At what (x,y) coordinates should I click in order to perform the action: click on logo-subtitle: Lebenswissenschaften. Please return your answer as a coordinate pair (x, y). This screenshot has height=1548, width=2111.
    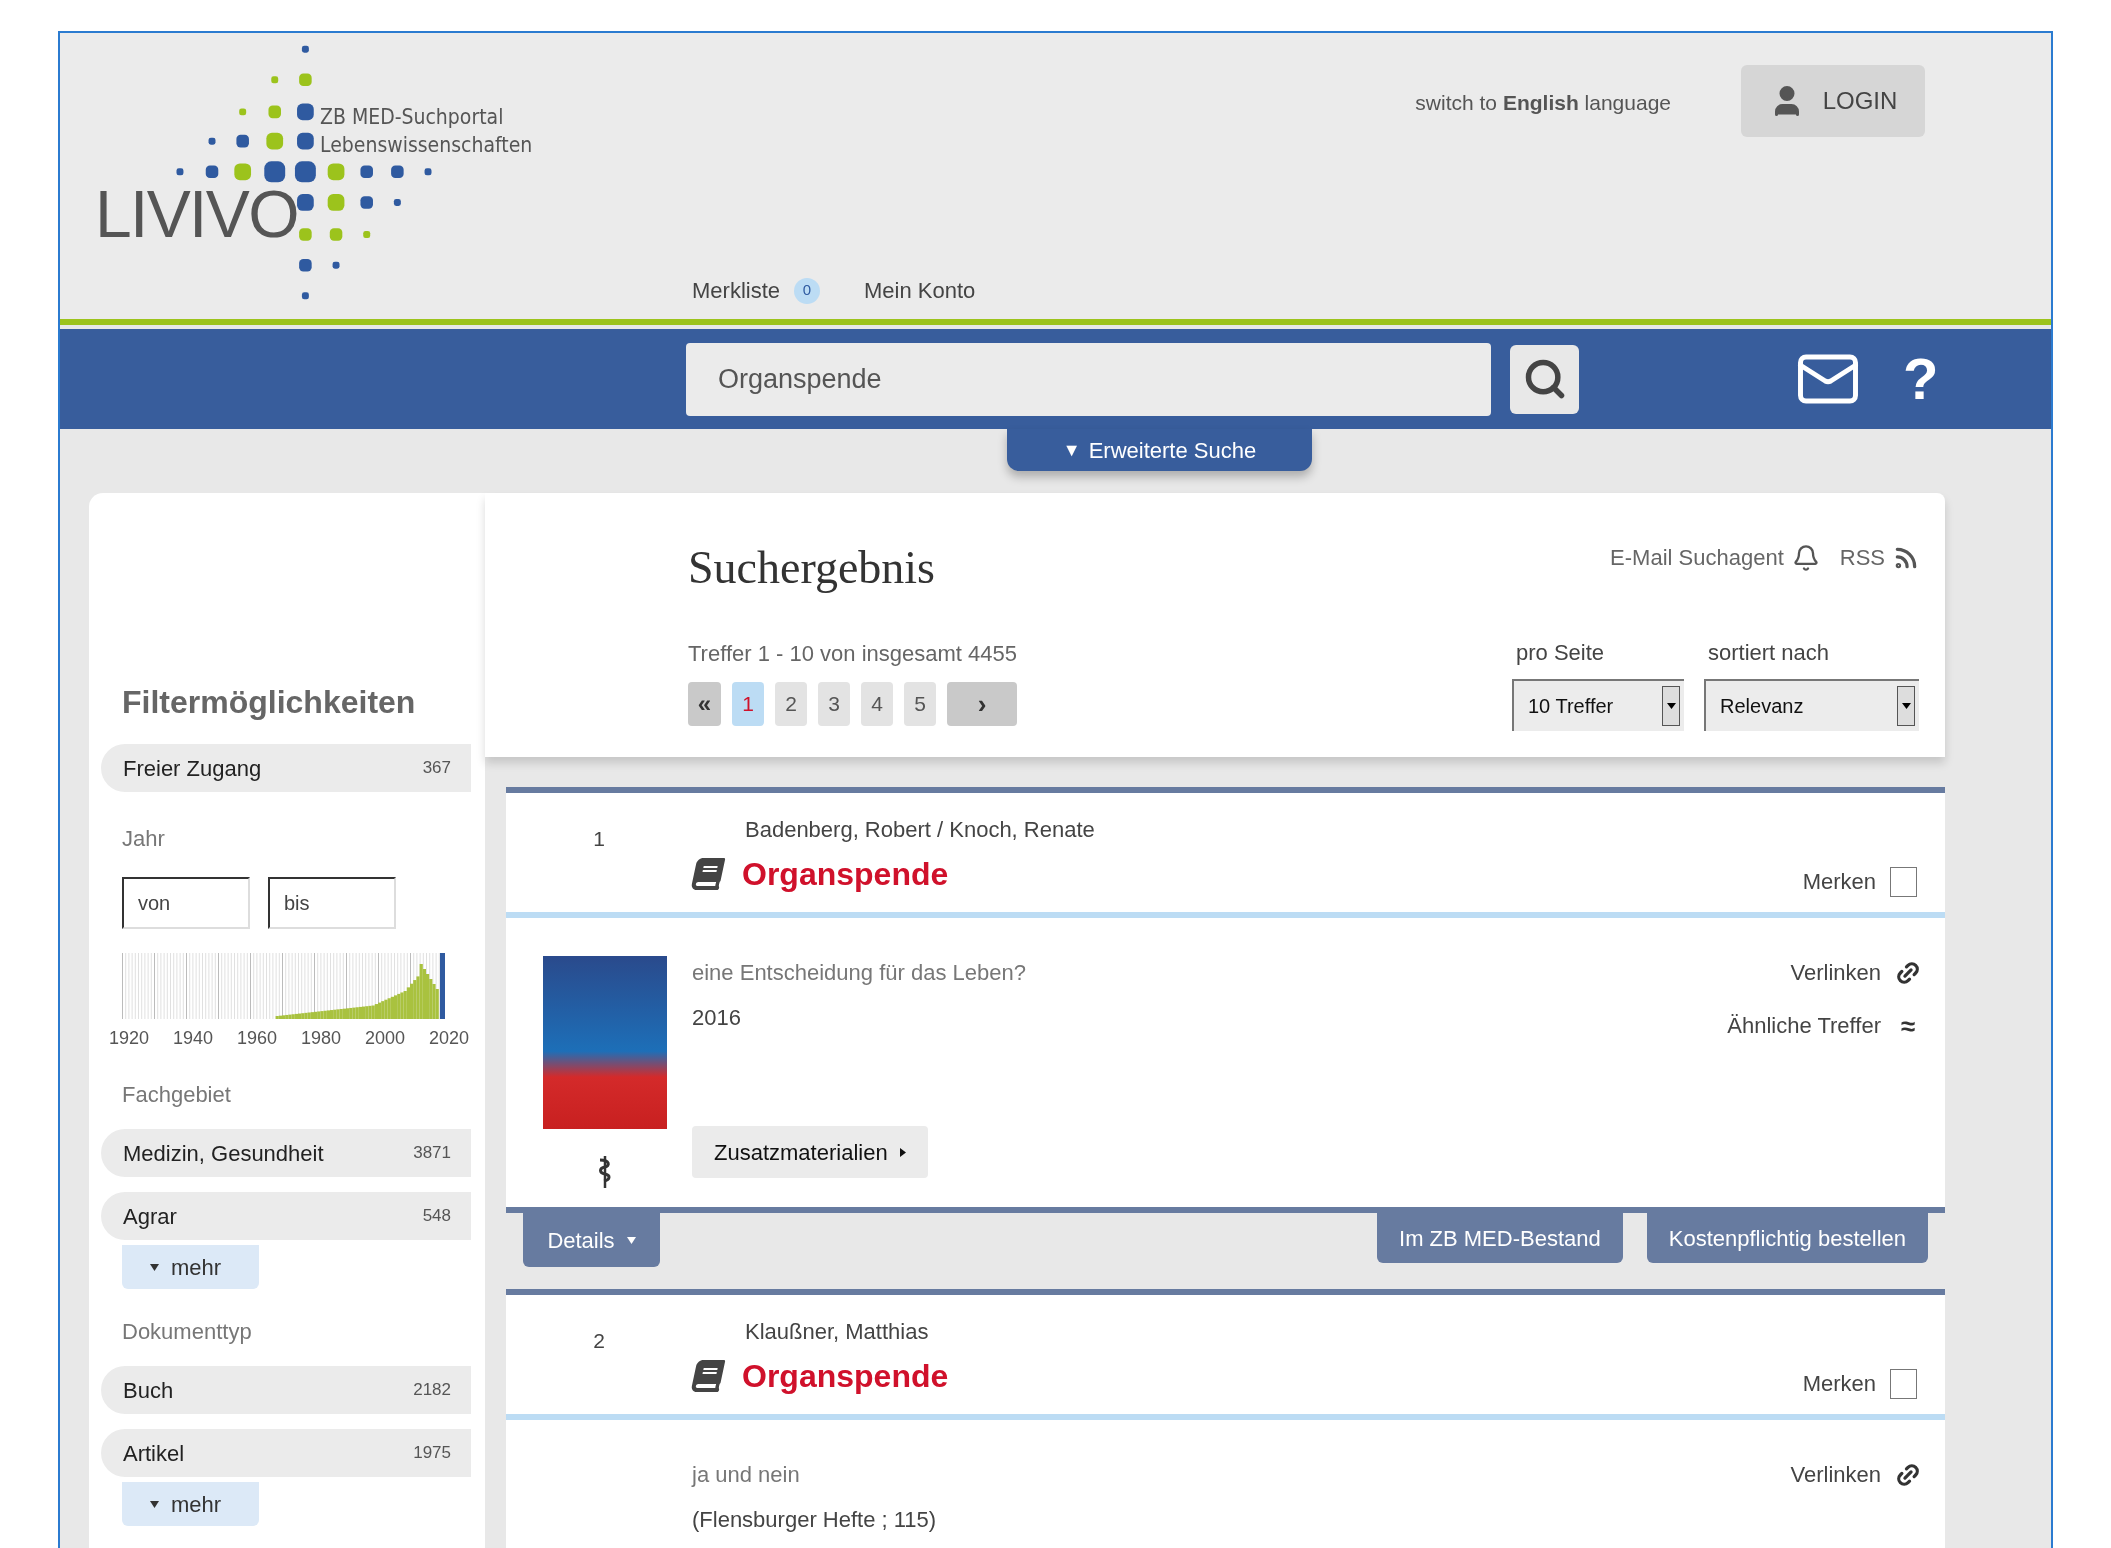
    Looking at the image, I should click on (426, 145).